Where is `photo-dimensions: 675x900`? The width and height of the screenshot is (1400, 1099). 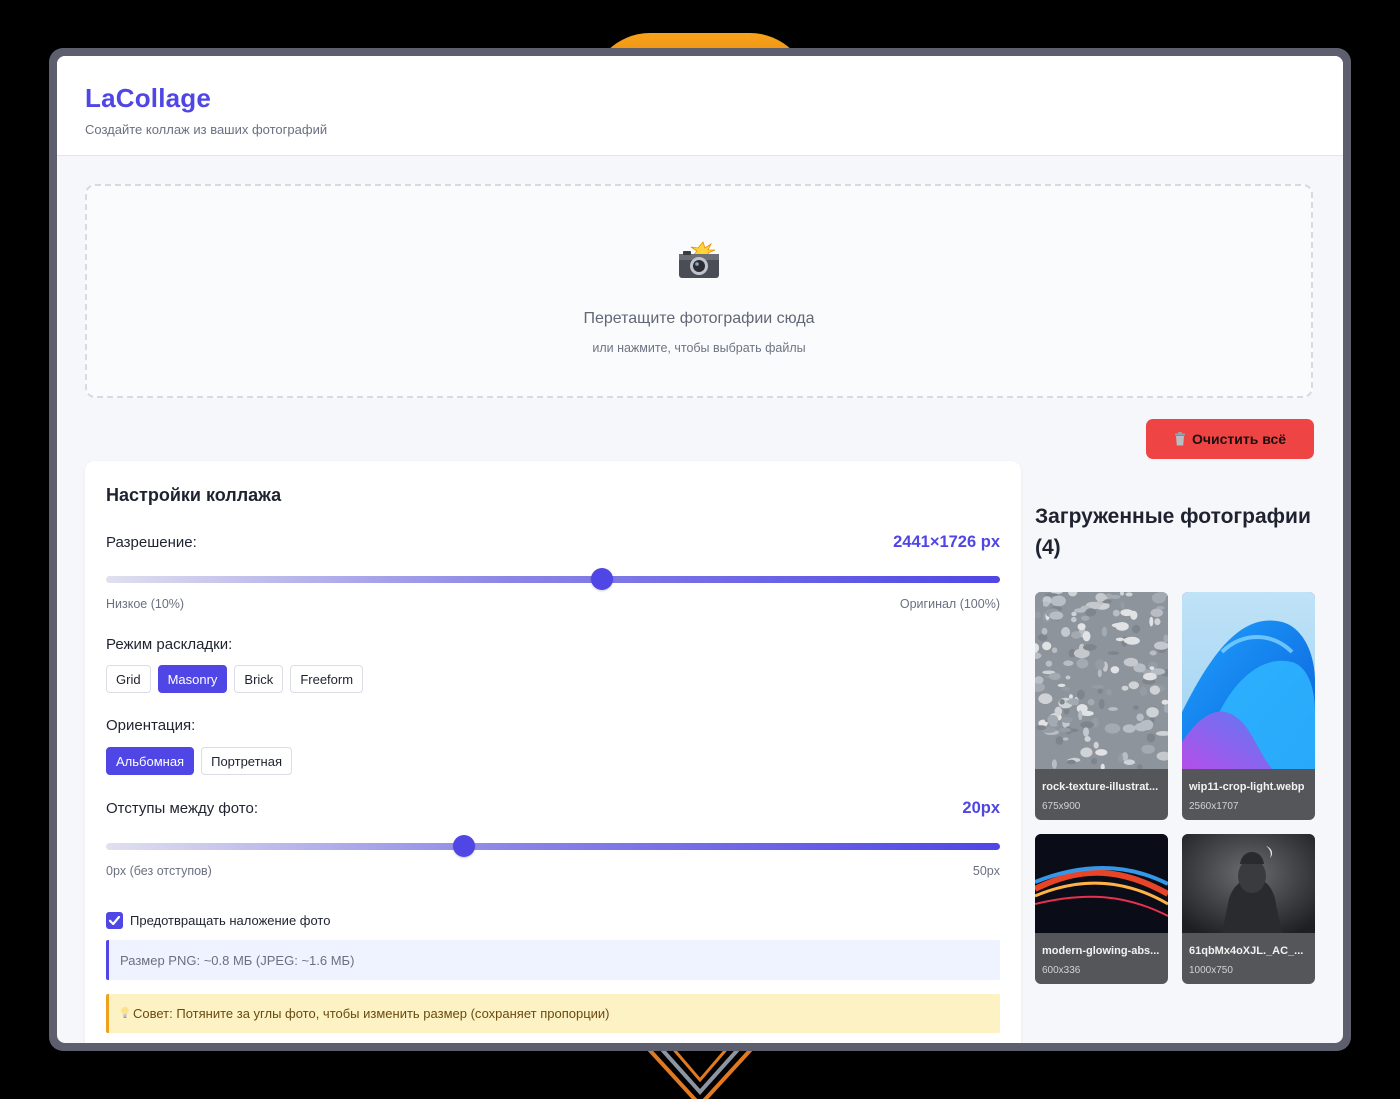
photo-dimensions: 675x900 is located at coordinates (1061, 806).